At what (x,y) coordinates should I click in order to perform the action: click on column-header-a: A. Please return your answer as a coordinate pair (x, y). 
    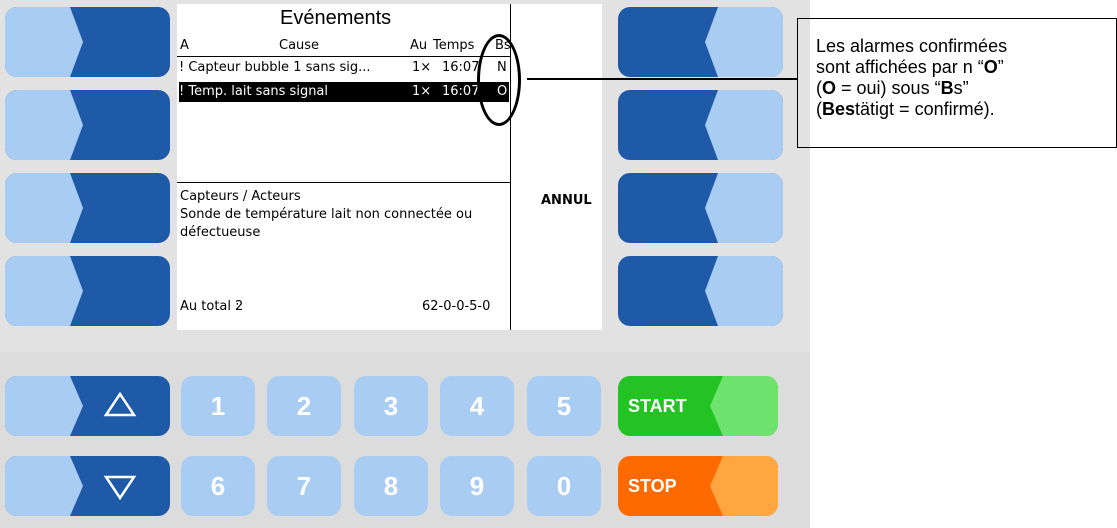
    Looking at the image, I should click on (184, 45).